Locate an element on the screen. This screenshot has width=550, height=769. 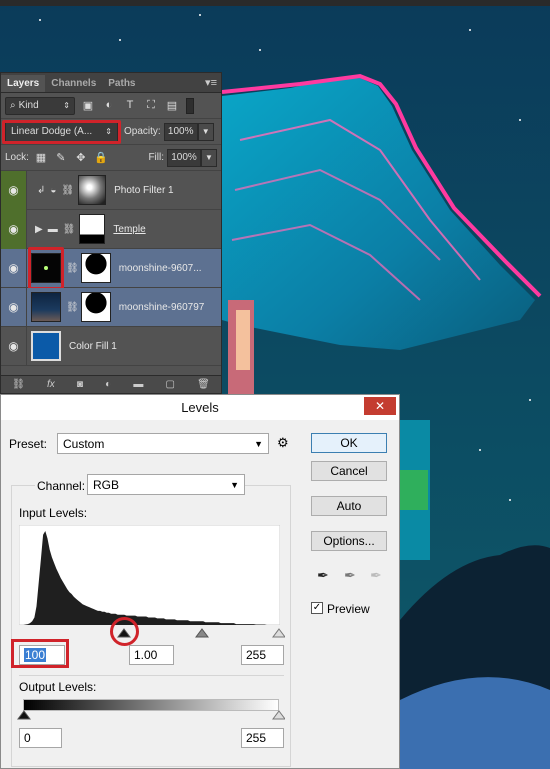
output-black-slider is located at coordinates (24, 715).